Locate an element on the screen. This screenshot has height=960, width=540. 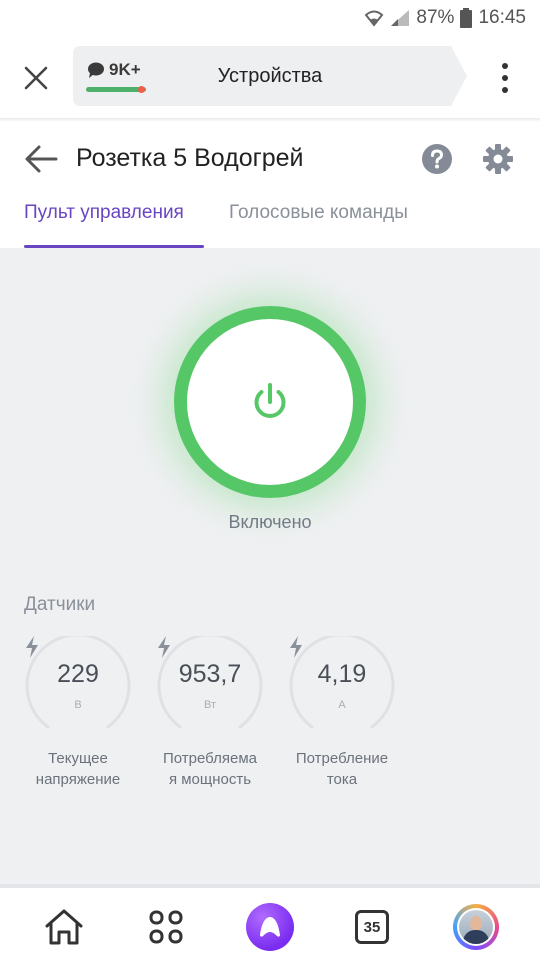
back-arrow-icon is located at coordinates (41, 159).